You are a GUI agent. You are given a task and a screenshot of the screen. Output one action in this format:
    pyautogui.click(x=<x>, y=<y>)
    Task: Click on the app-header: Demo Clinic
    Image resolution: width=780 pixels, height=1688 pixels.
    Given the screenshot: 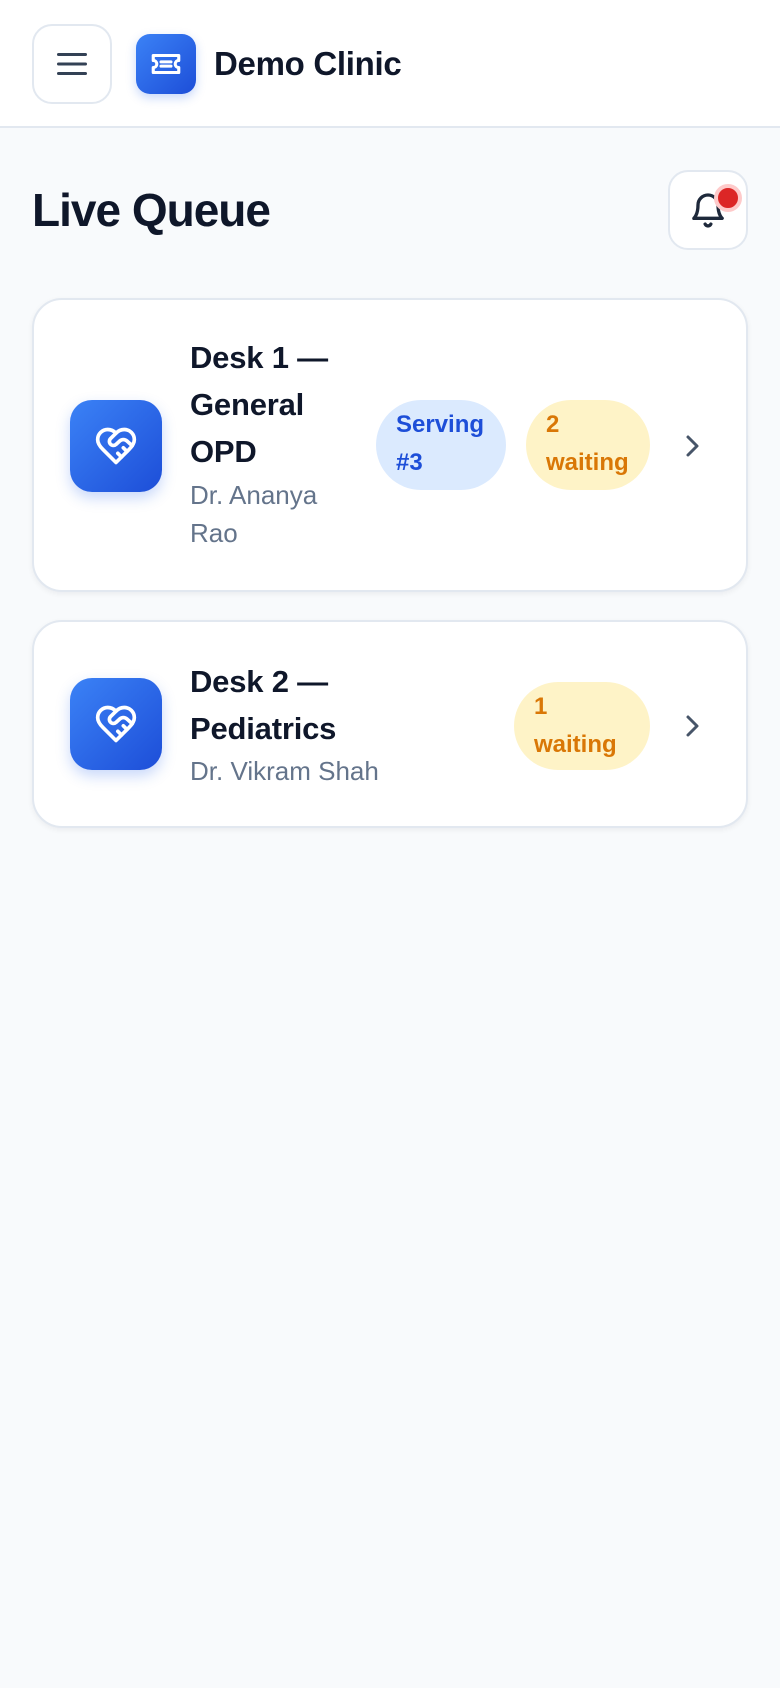 What is the action you would take?
    pyautogui.click(x=390, y=64)
    